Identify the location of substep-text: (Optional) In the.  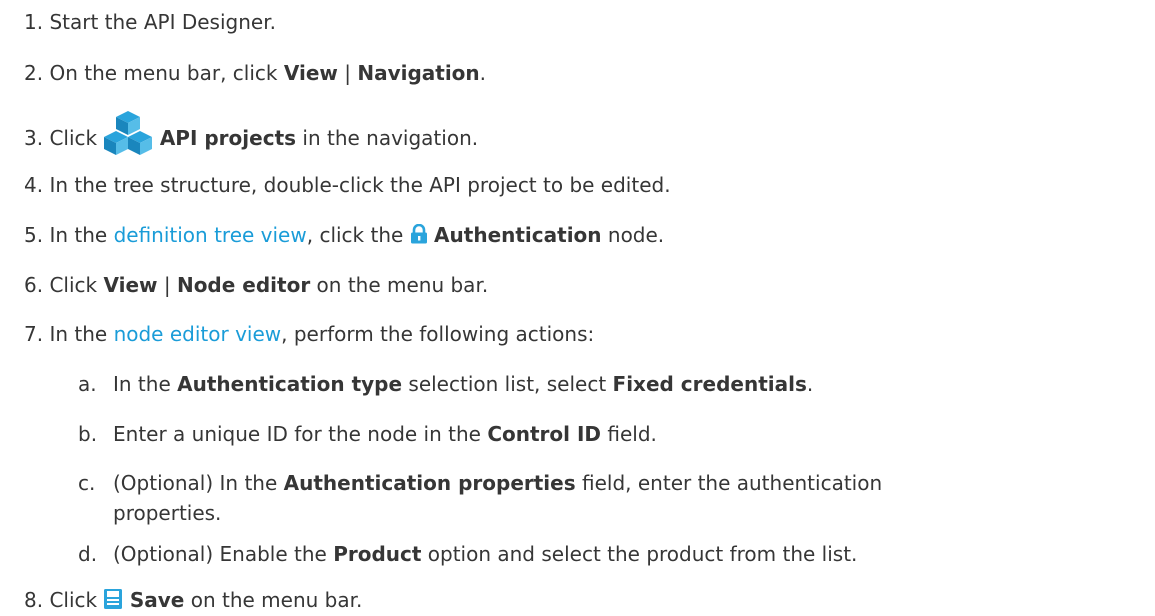
(198, 483).